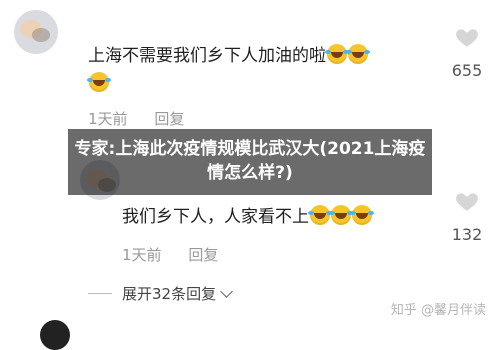 The width and height of the screenshot is (500, 350). What do you see at coordinates (467, 234) in the screenshot?
I see `like-count: 132` at bounding box center [467, 234].